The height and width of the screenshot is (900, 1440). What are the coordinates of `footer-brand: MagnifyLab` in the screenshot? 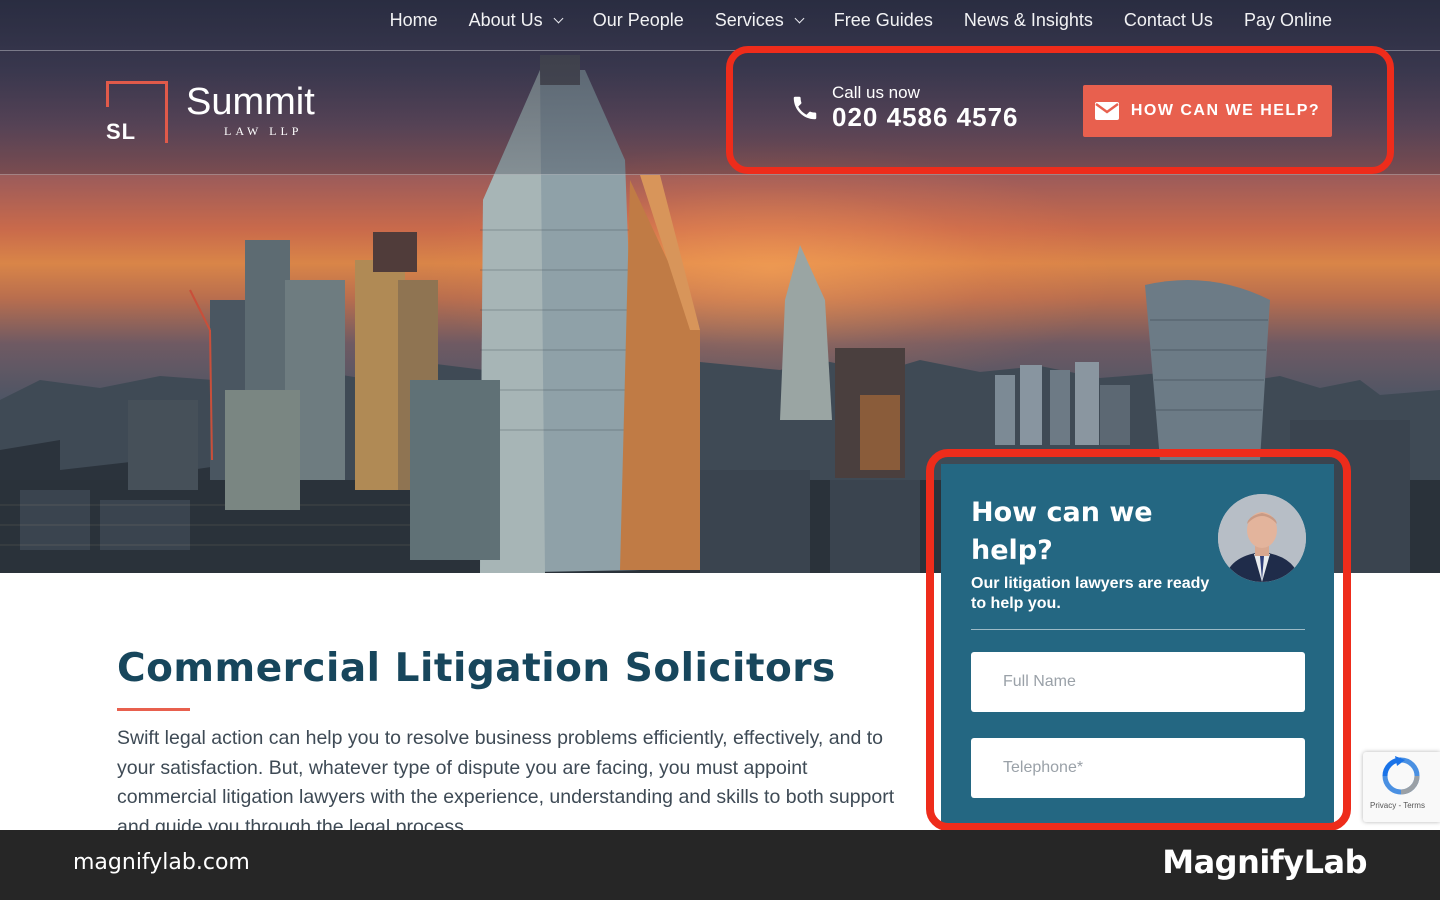 It's located at (1264, 862).